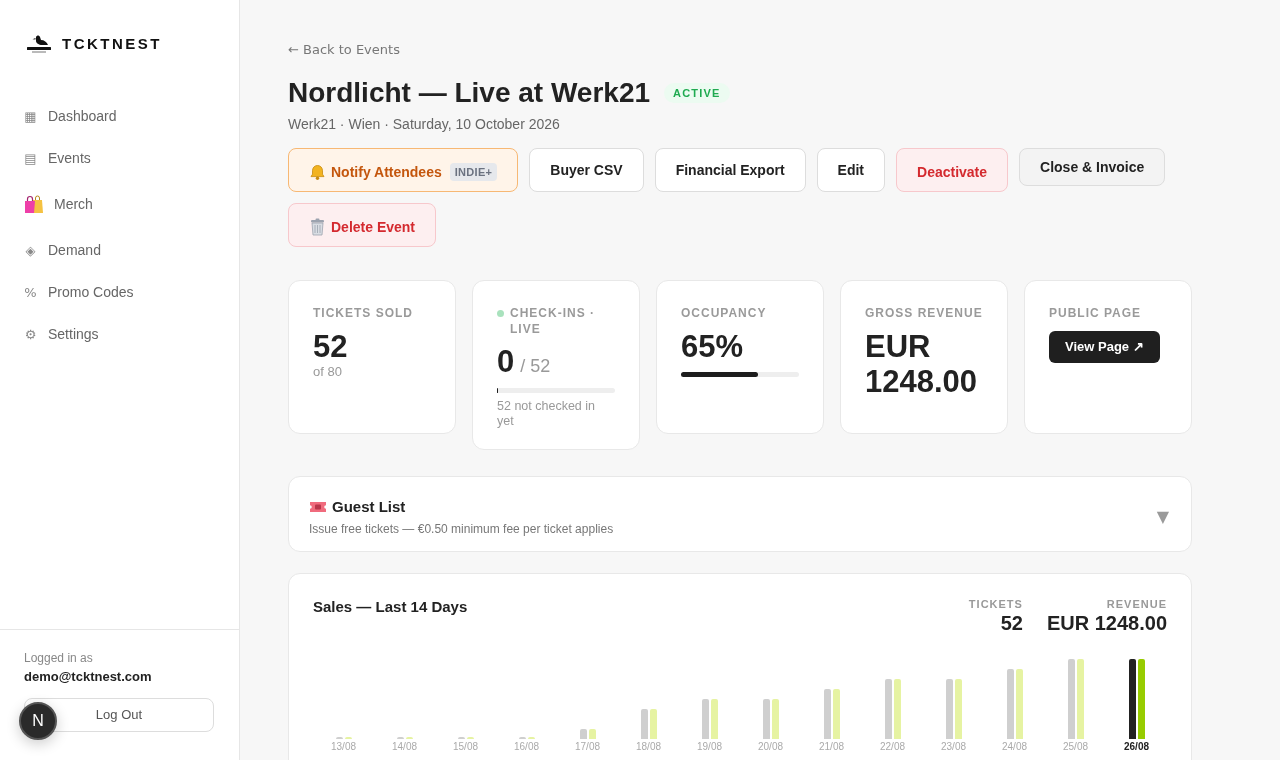  I want to click on notify-button: Notify Attendees INDIE+, so click(403, 170).